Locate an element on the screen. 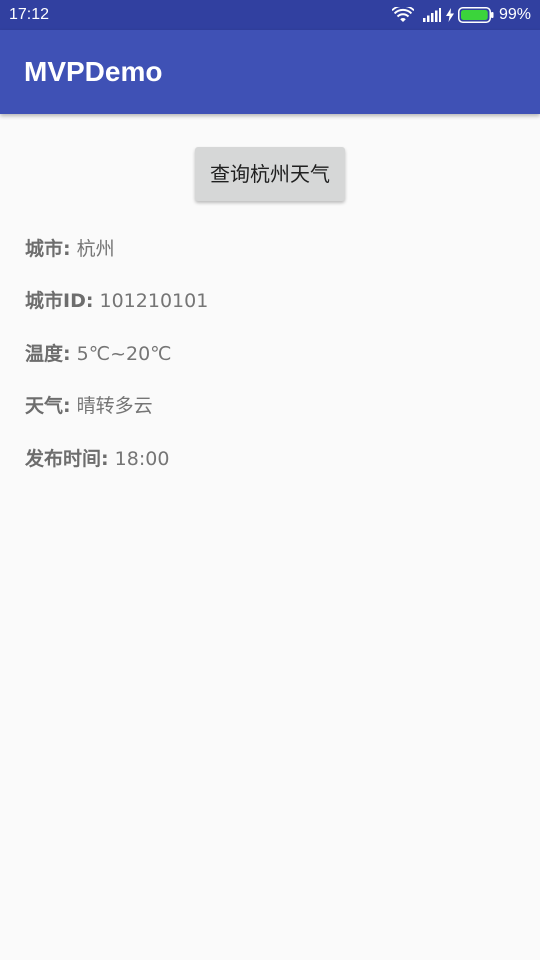  info-row-city: 城市: 杭州 is located at coordinates (70, 249).